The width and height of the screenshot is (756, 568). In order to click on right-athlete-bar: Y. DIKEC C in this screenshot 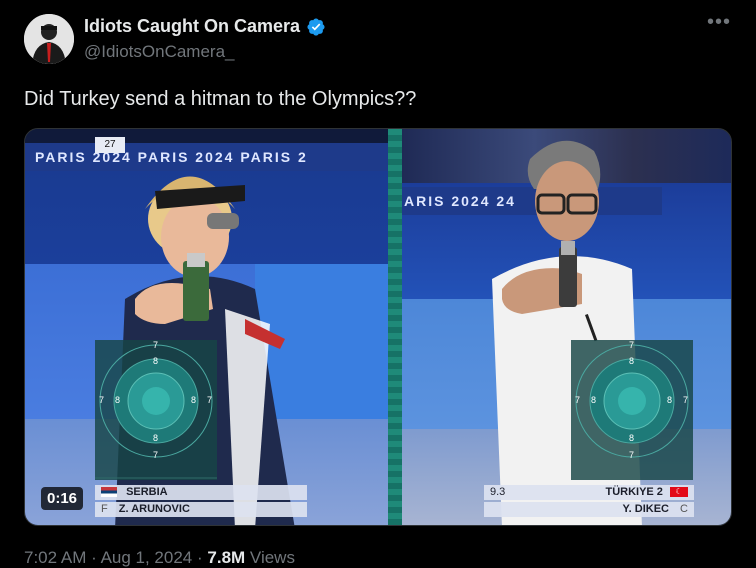, I will do `click(589, 509)`.